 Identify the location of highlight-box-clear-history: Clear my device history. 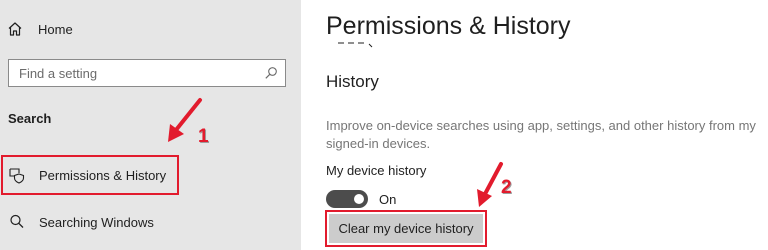
(406, 228).